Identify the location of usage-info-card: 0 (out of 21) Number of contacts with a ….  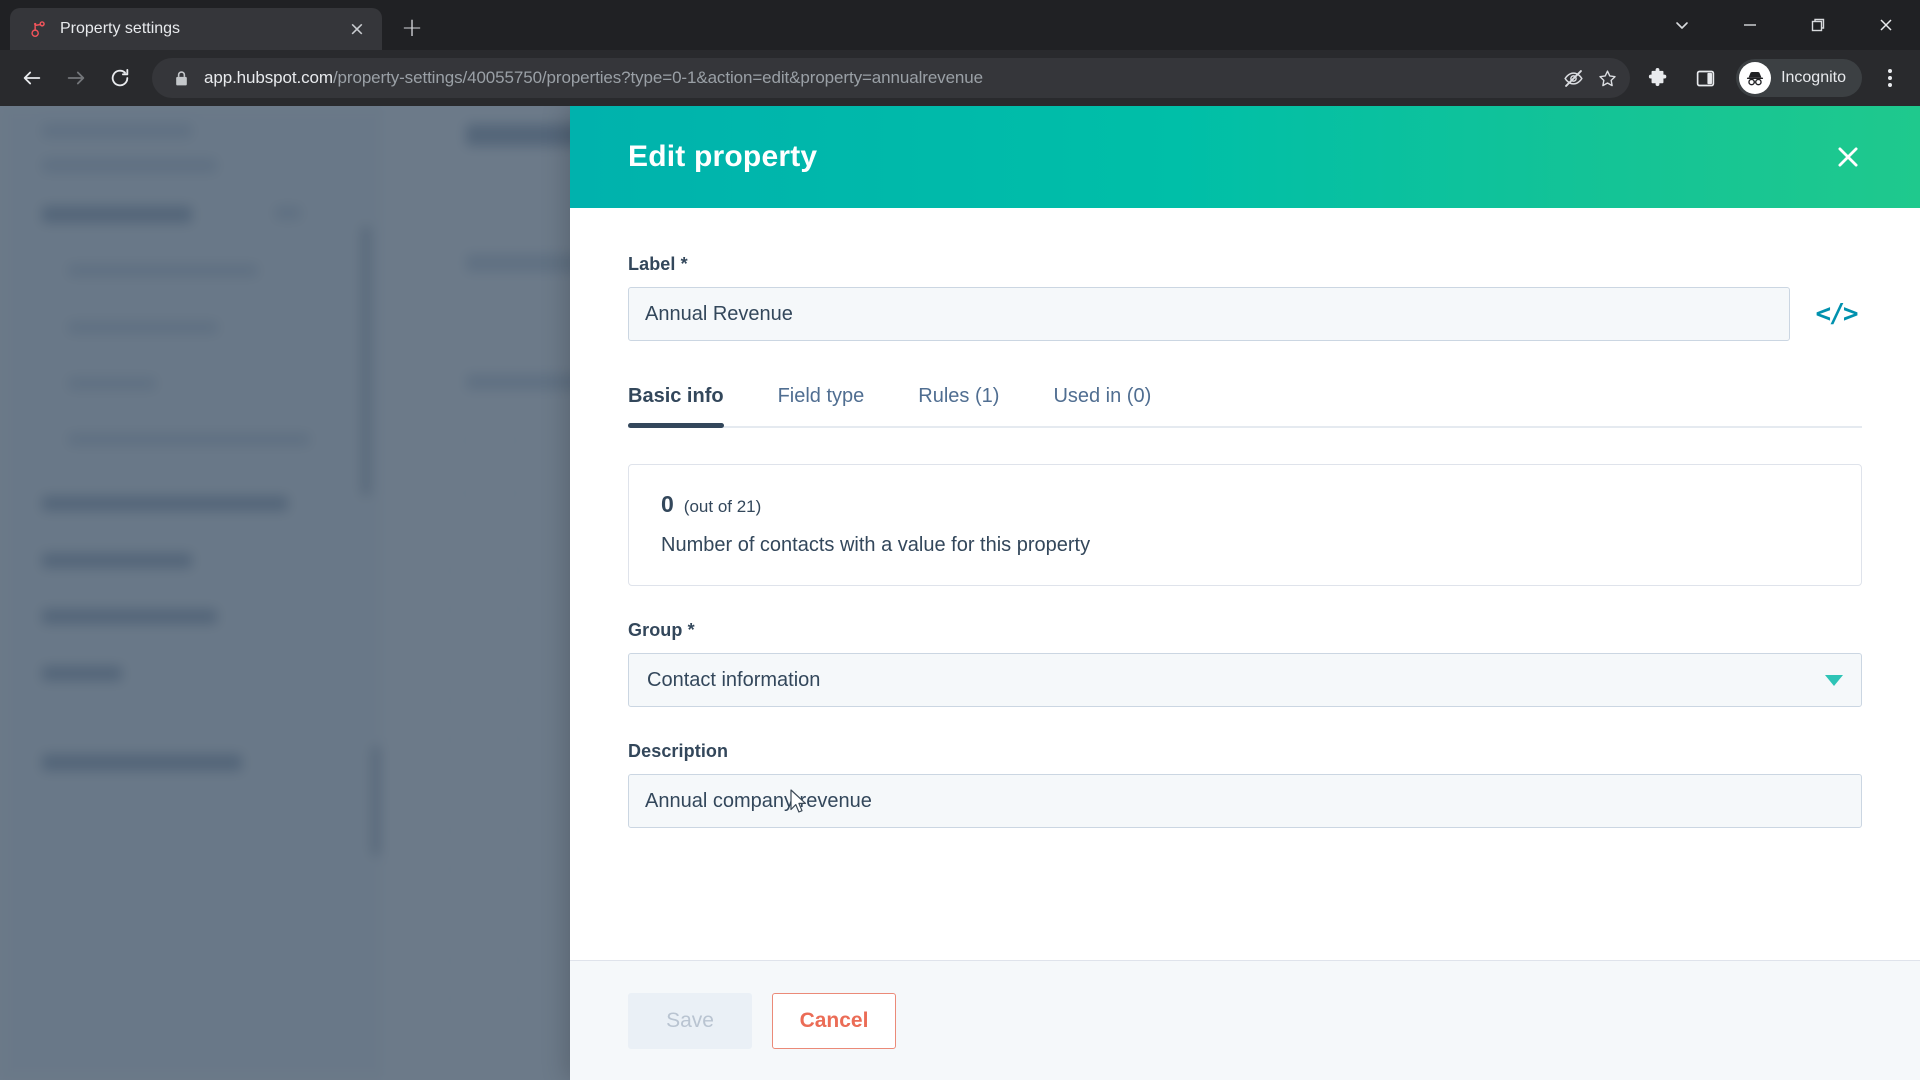
(1245, 525).